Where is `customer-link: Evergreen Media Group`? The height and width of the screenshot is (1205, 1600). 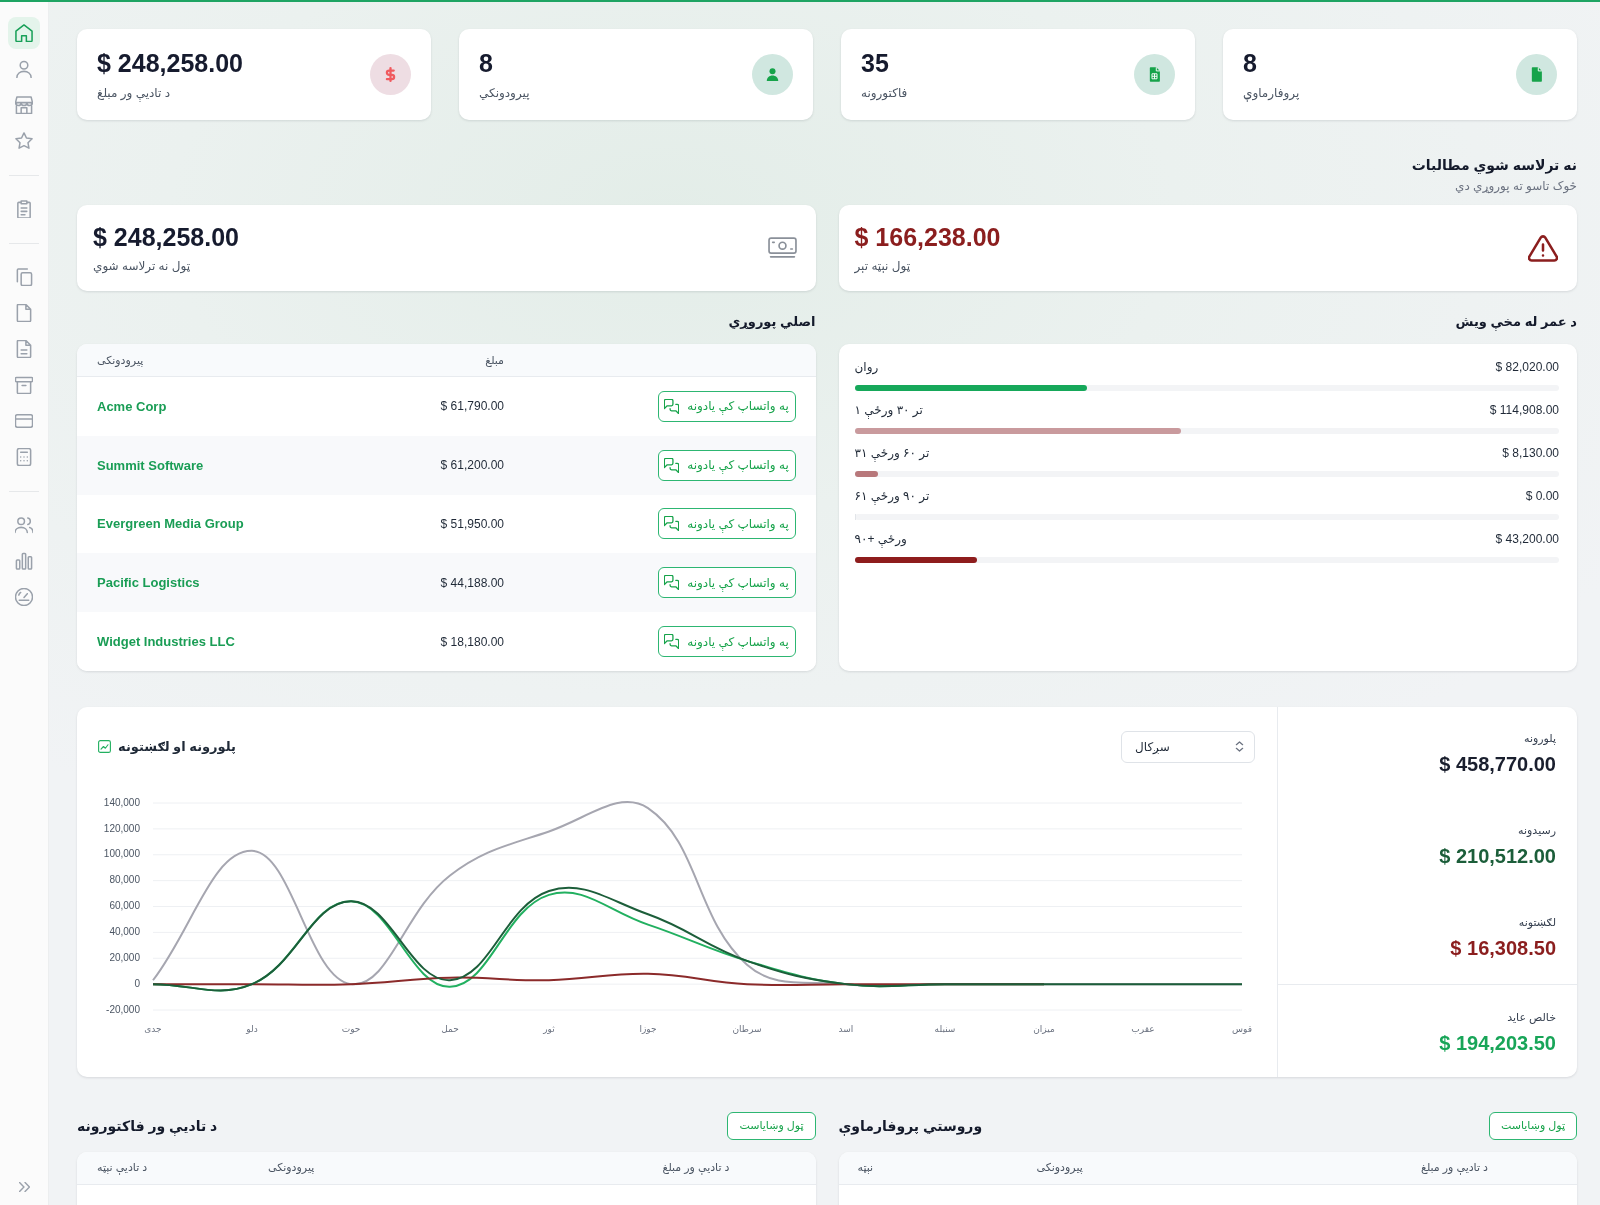 customer-link: Evergreen Media Group is located at coordinates (170, 524).